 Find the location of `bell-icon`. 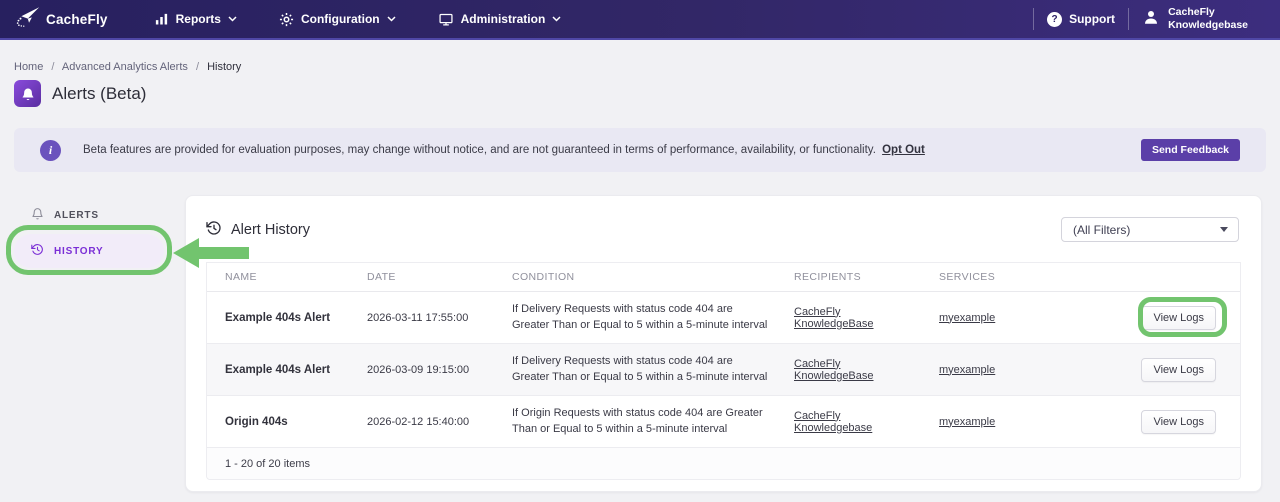

bell-icon is located at coordinates (37, 215).